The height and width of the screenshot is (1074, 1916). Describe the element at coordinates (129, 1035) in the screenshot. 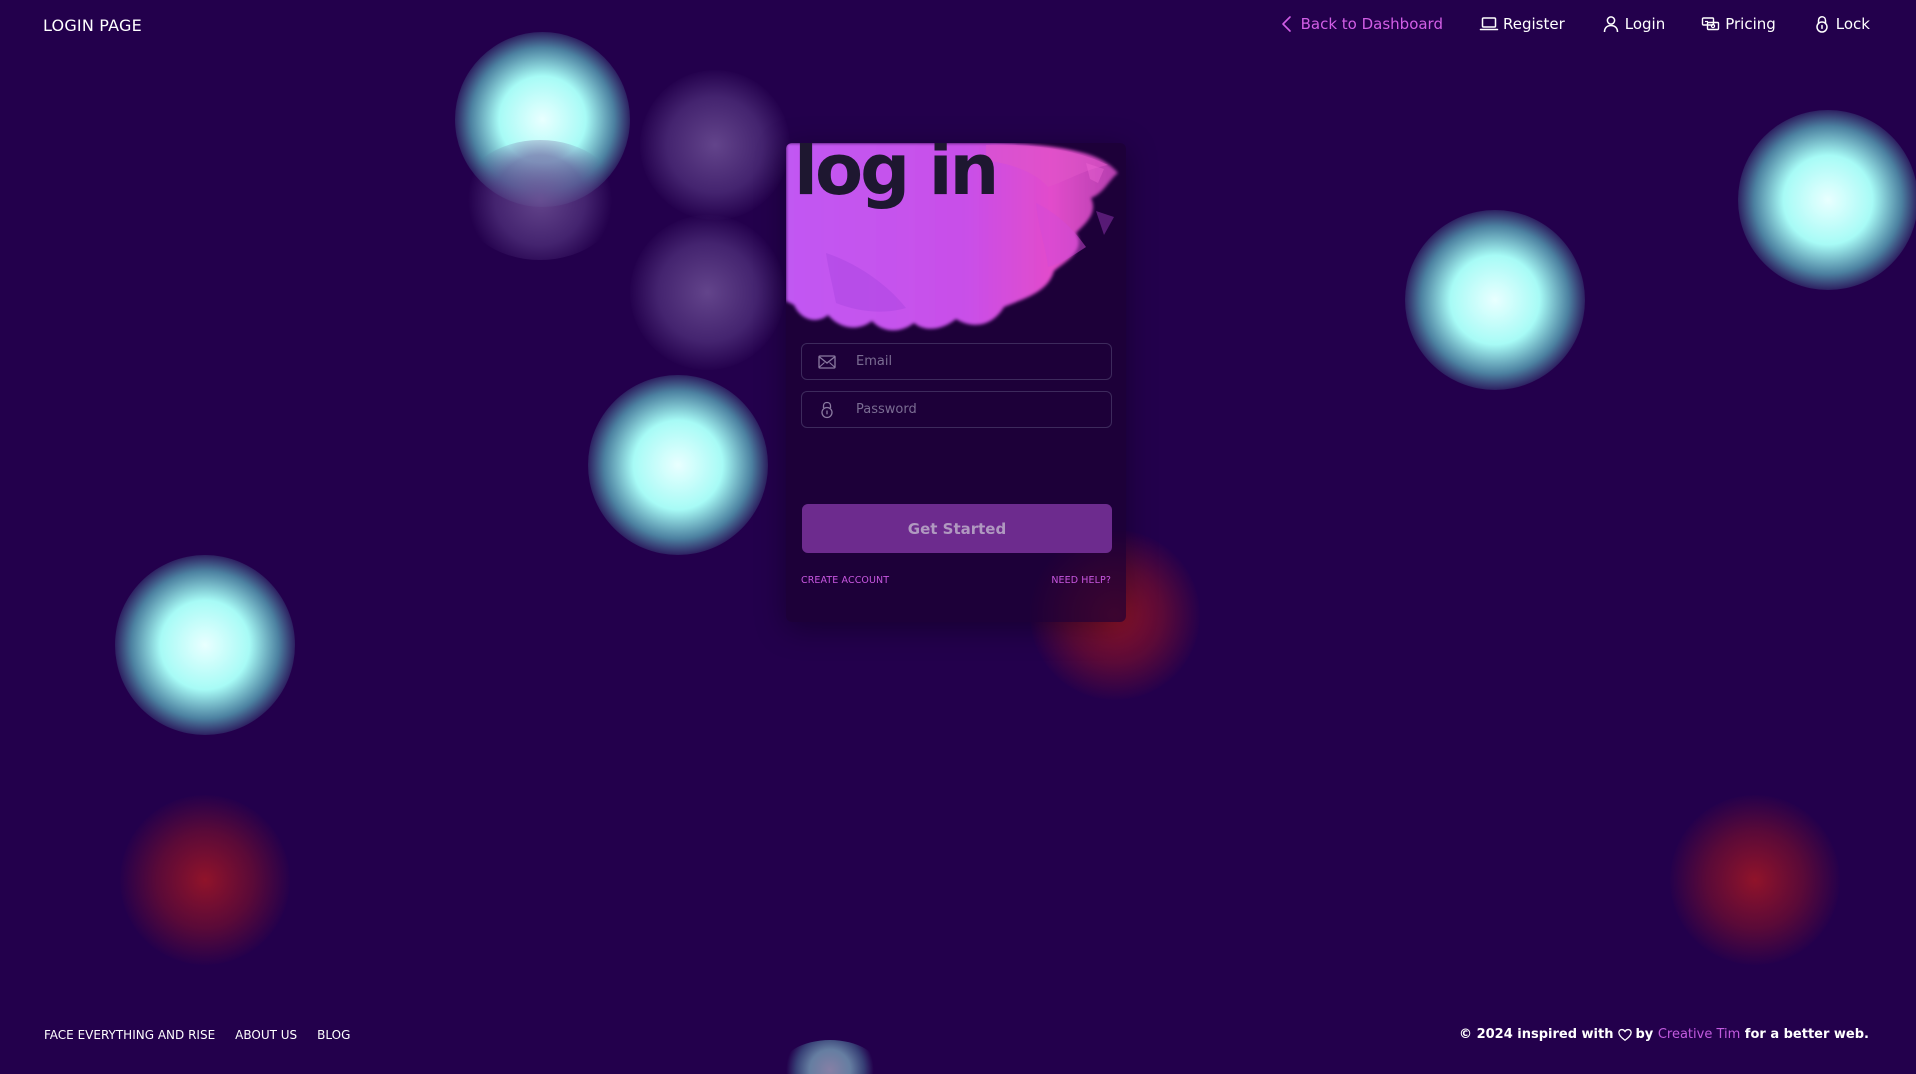

I see `footer-link-face-everything: FACE EVERYTHING AND RISE` at that location.